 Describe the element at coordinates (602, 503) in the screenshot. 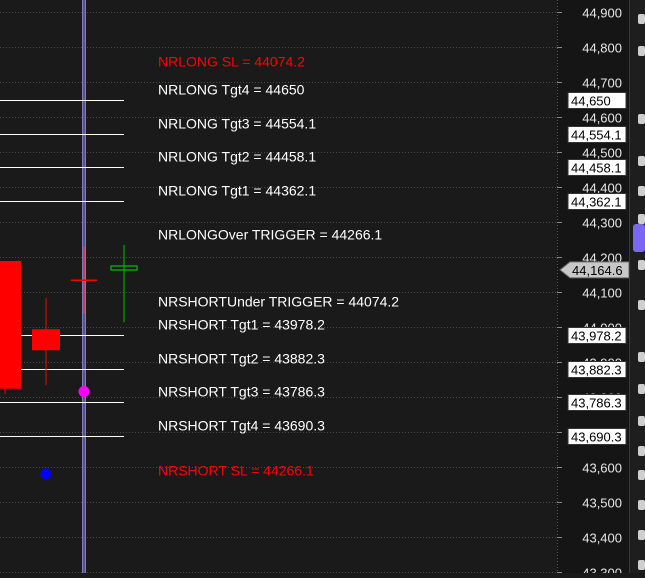

I see `axis-tick-label: 43,500` at that location.